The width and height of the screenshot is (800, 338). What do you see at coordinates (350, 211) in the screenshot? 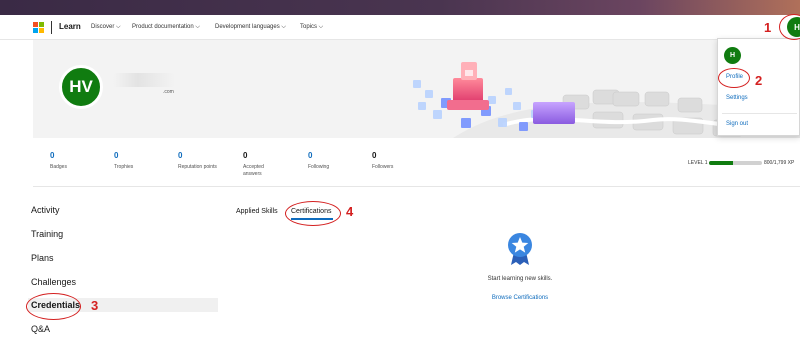
I see `annotation-4: 4` at bounding box center [350, 211].